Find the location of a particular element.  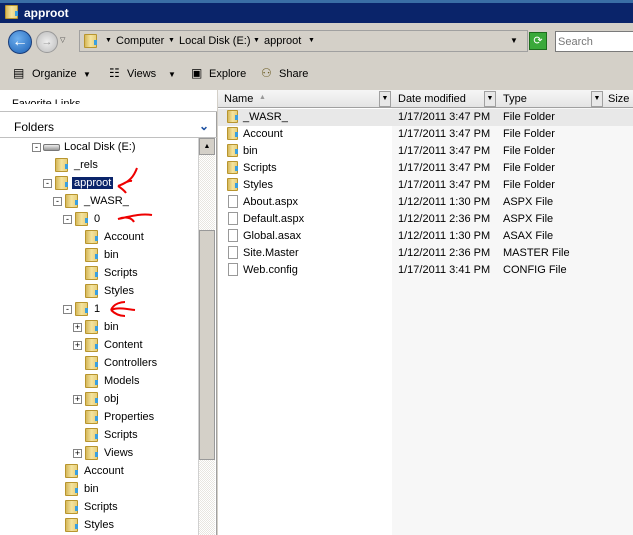

annotation-arrow-approot is located at coordinates (127, 180).